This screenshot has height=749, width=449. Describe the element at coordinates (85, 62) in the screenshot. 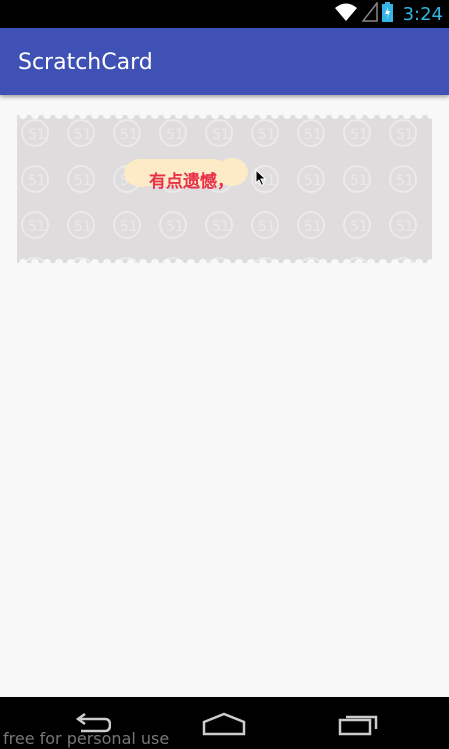

I see `app-title: ScratchCard` at that location.